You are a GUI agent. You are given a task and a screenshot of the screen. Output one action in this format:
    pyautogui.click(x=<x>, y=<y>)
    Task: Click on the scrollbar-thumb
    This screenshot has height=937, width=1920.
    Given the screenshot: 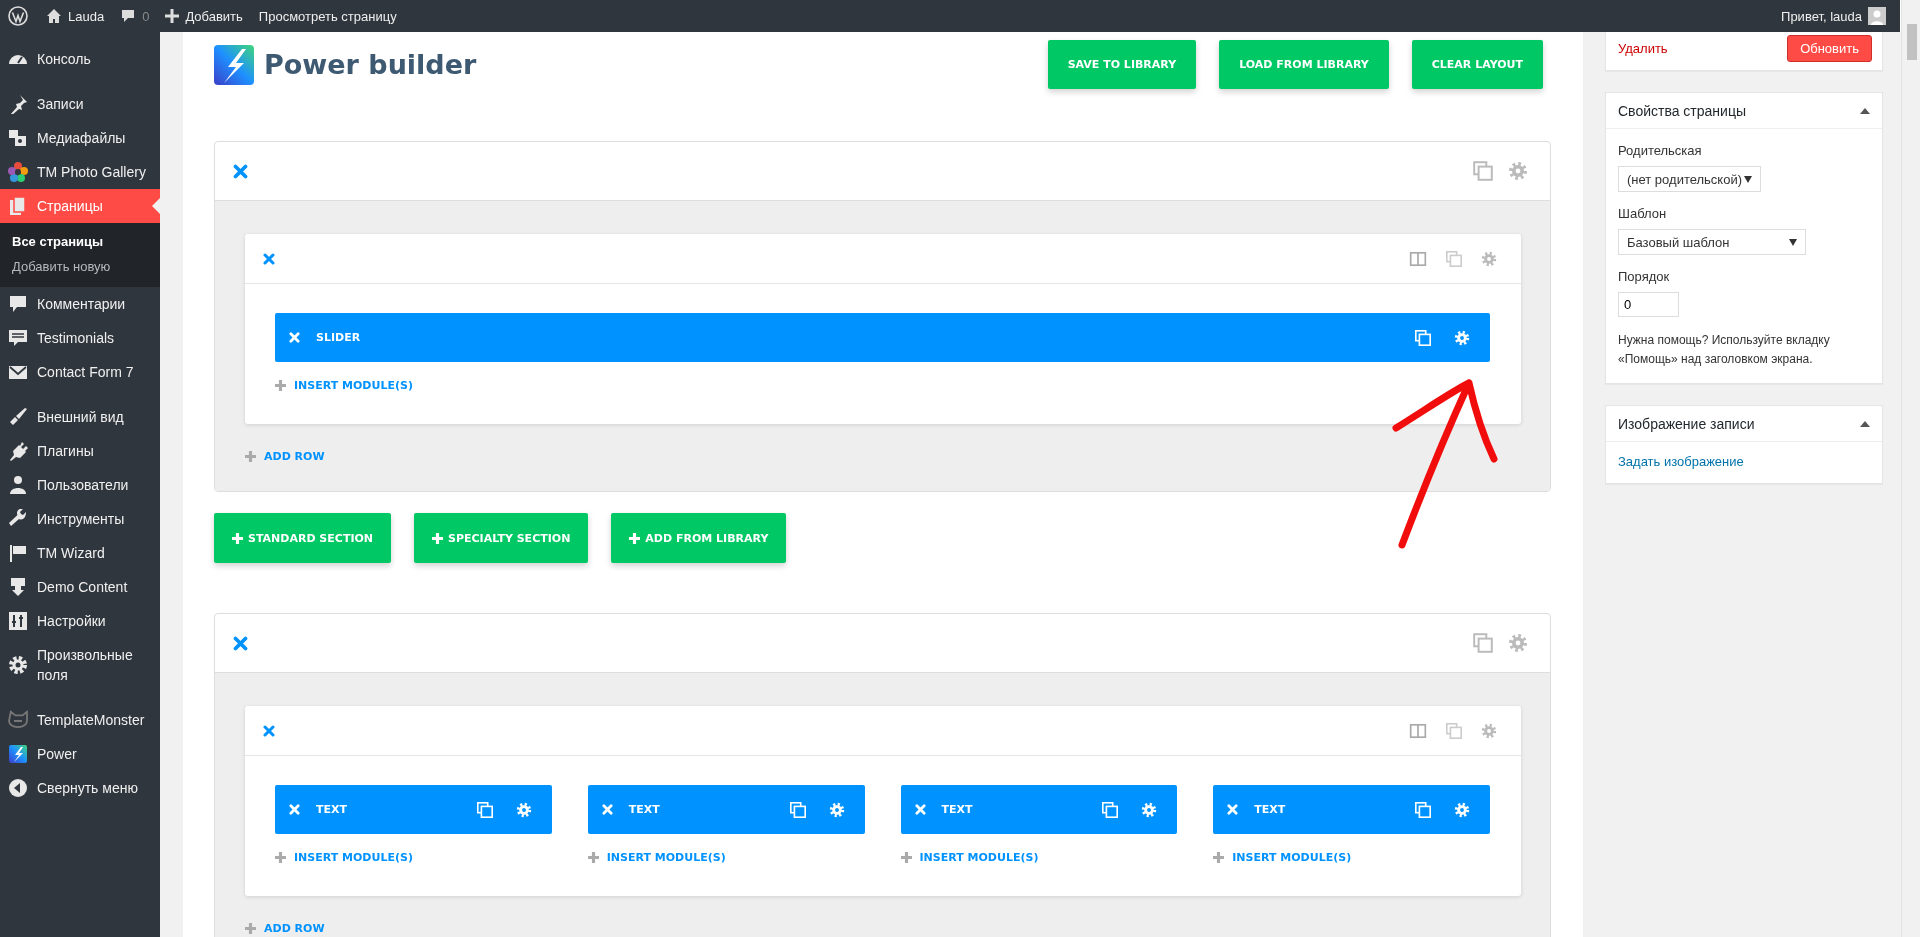 What is the action you would take?
    pyautogui.click(x=1912, y=42)
    